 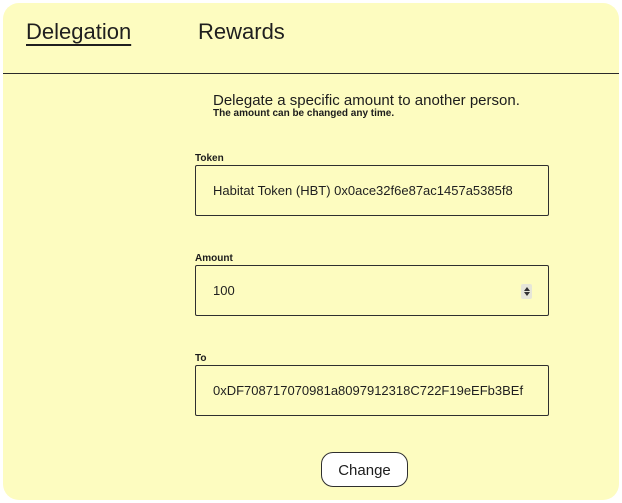 I want to click on intro-subtitle: The amount can be changed any time., so click(x=304, y=113).